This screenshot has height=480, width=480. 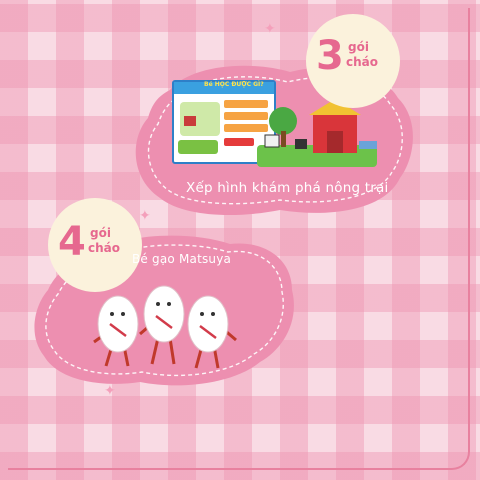 I want to click on badge-3-number: 3, so click(x=330, y=56).